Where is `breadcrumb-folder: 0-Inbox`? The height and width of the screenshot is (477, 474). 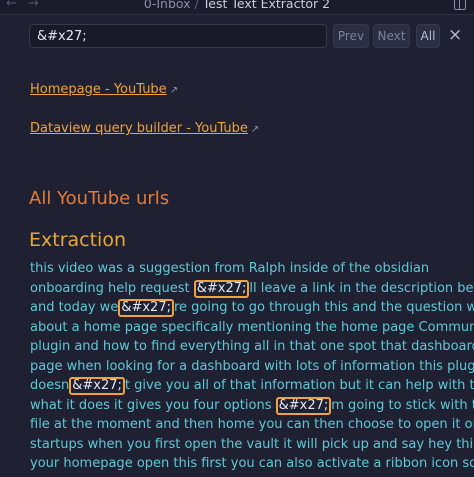
breadcrumb-folder: 0-Inbox is located at coordinates (167, 5).